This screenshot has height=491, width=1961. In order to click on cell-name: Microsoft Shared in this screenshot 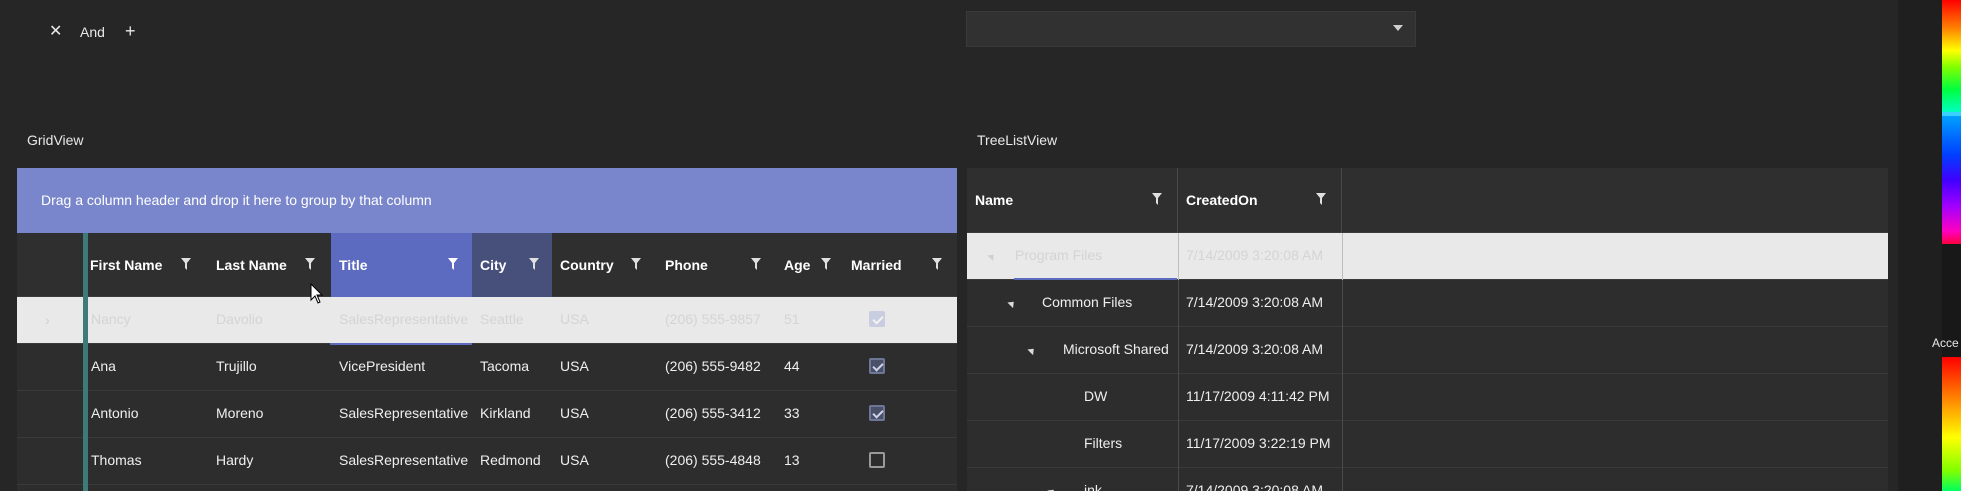, I will do `click(1116, 349)`.